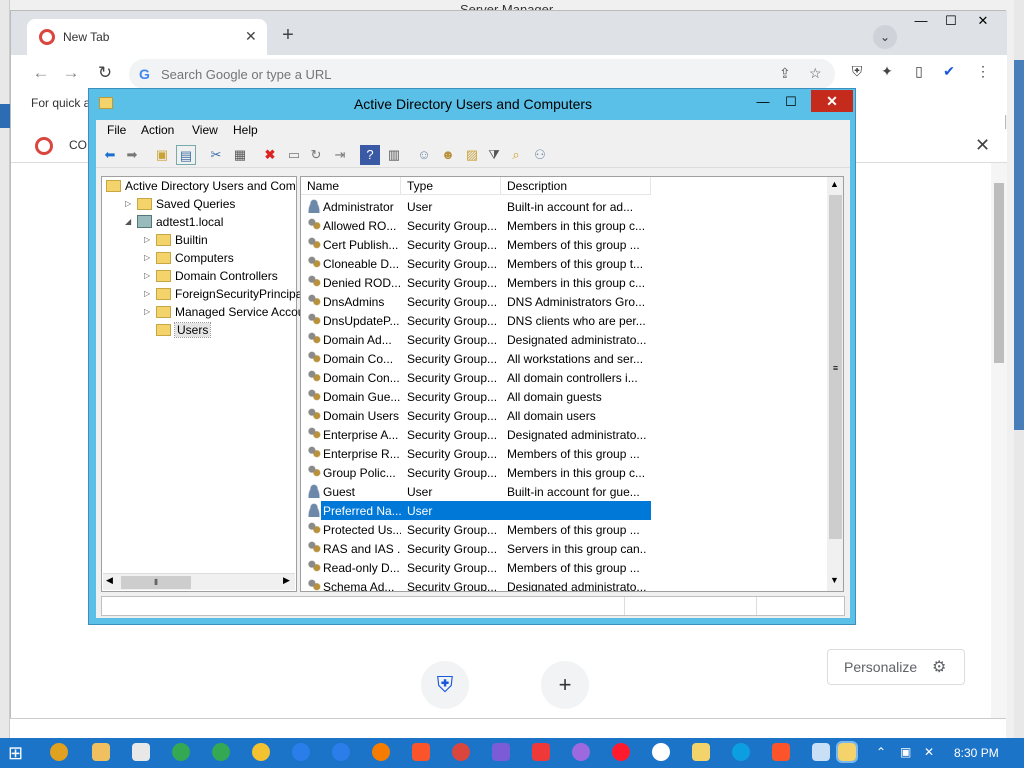 The image size is (1024, 768). What do you see at coordinates (563, 510) in the screenshot?
I see `table-row: Preferred Na... User` at bounding box center [563, 510].